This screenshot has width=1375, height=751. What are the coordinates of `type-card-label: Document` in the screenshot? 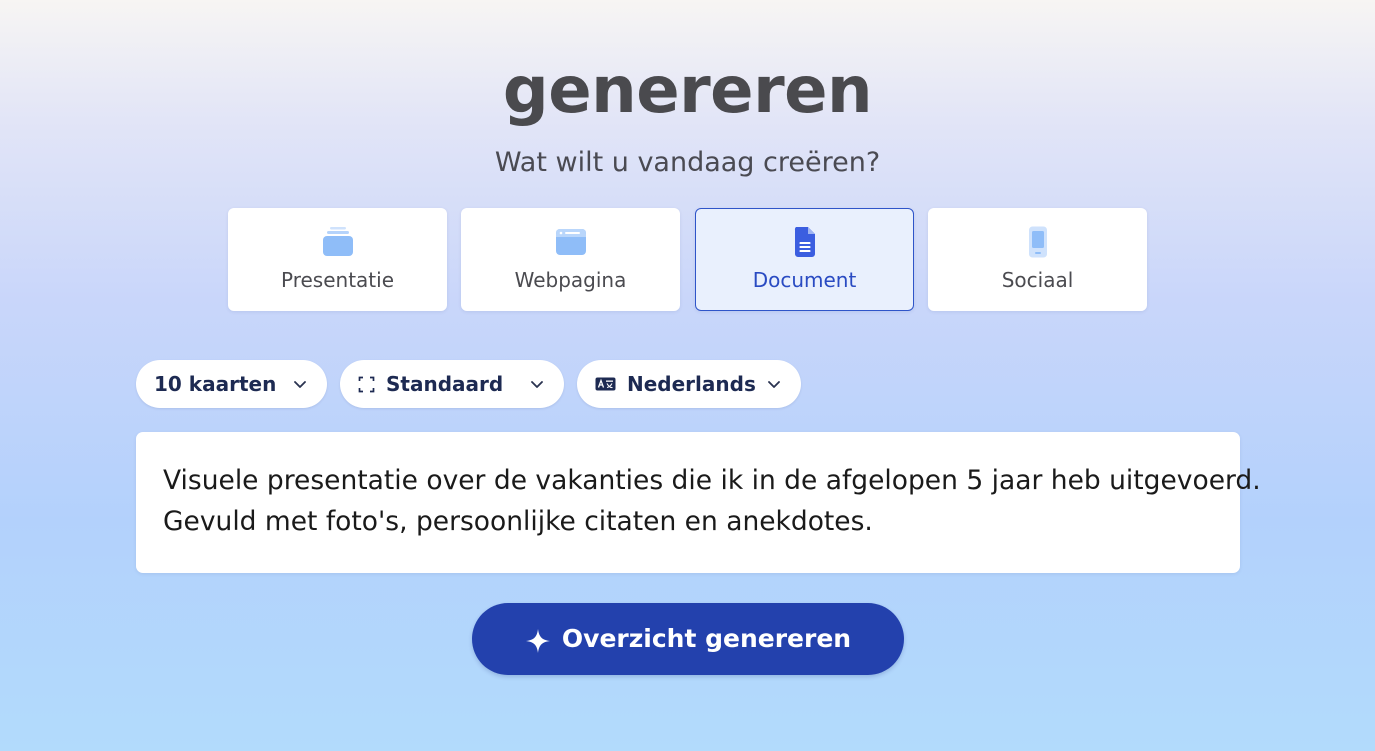 It's located at (804, 280).